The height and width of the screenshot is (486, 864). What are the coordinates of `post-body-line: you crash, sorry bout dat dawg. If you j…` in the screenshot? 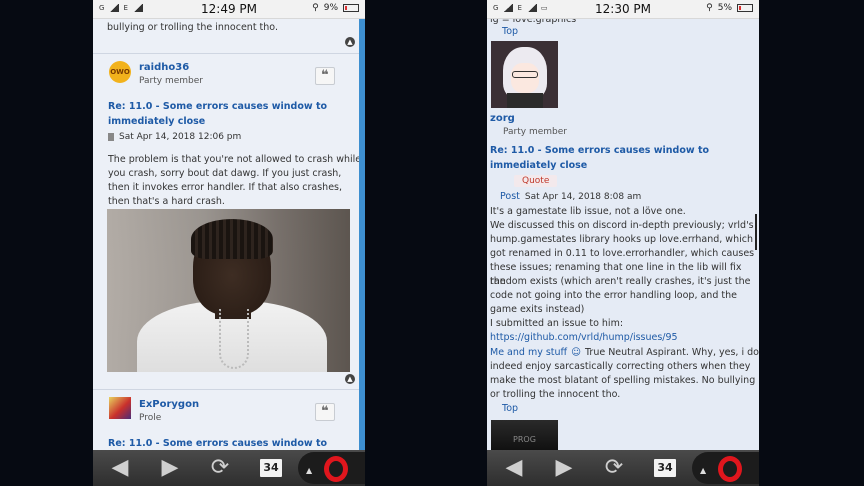 It's located at (225, 173).